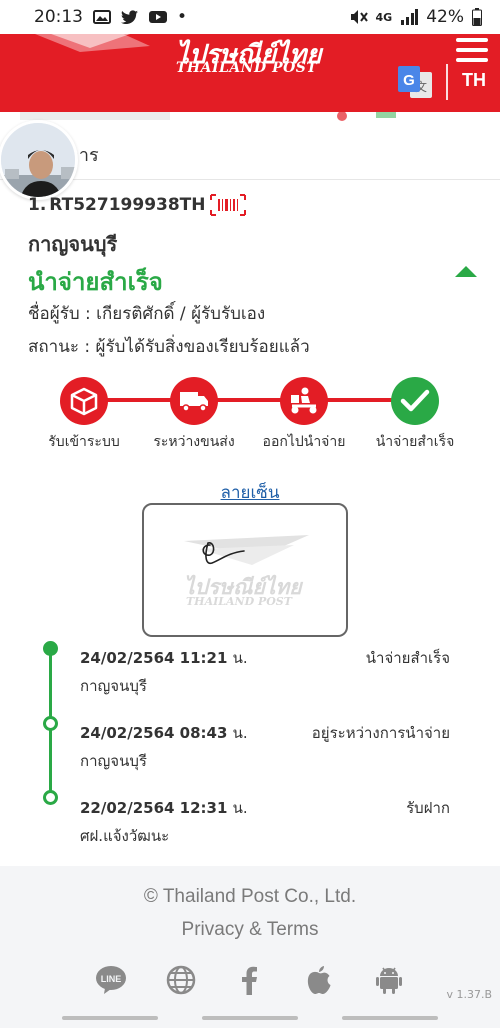 Image resolution: width=500 pixels, height=1028 pixels. What do you see at coordinates (447, 82) in the screenshot?
I see `lang-divider` at bounding box center [447, 82].